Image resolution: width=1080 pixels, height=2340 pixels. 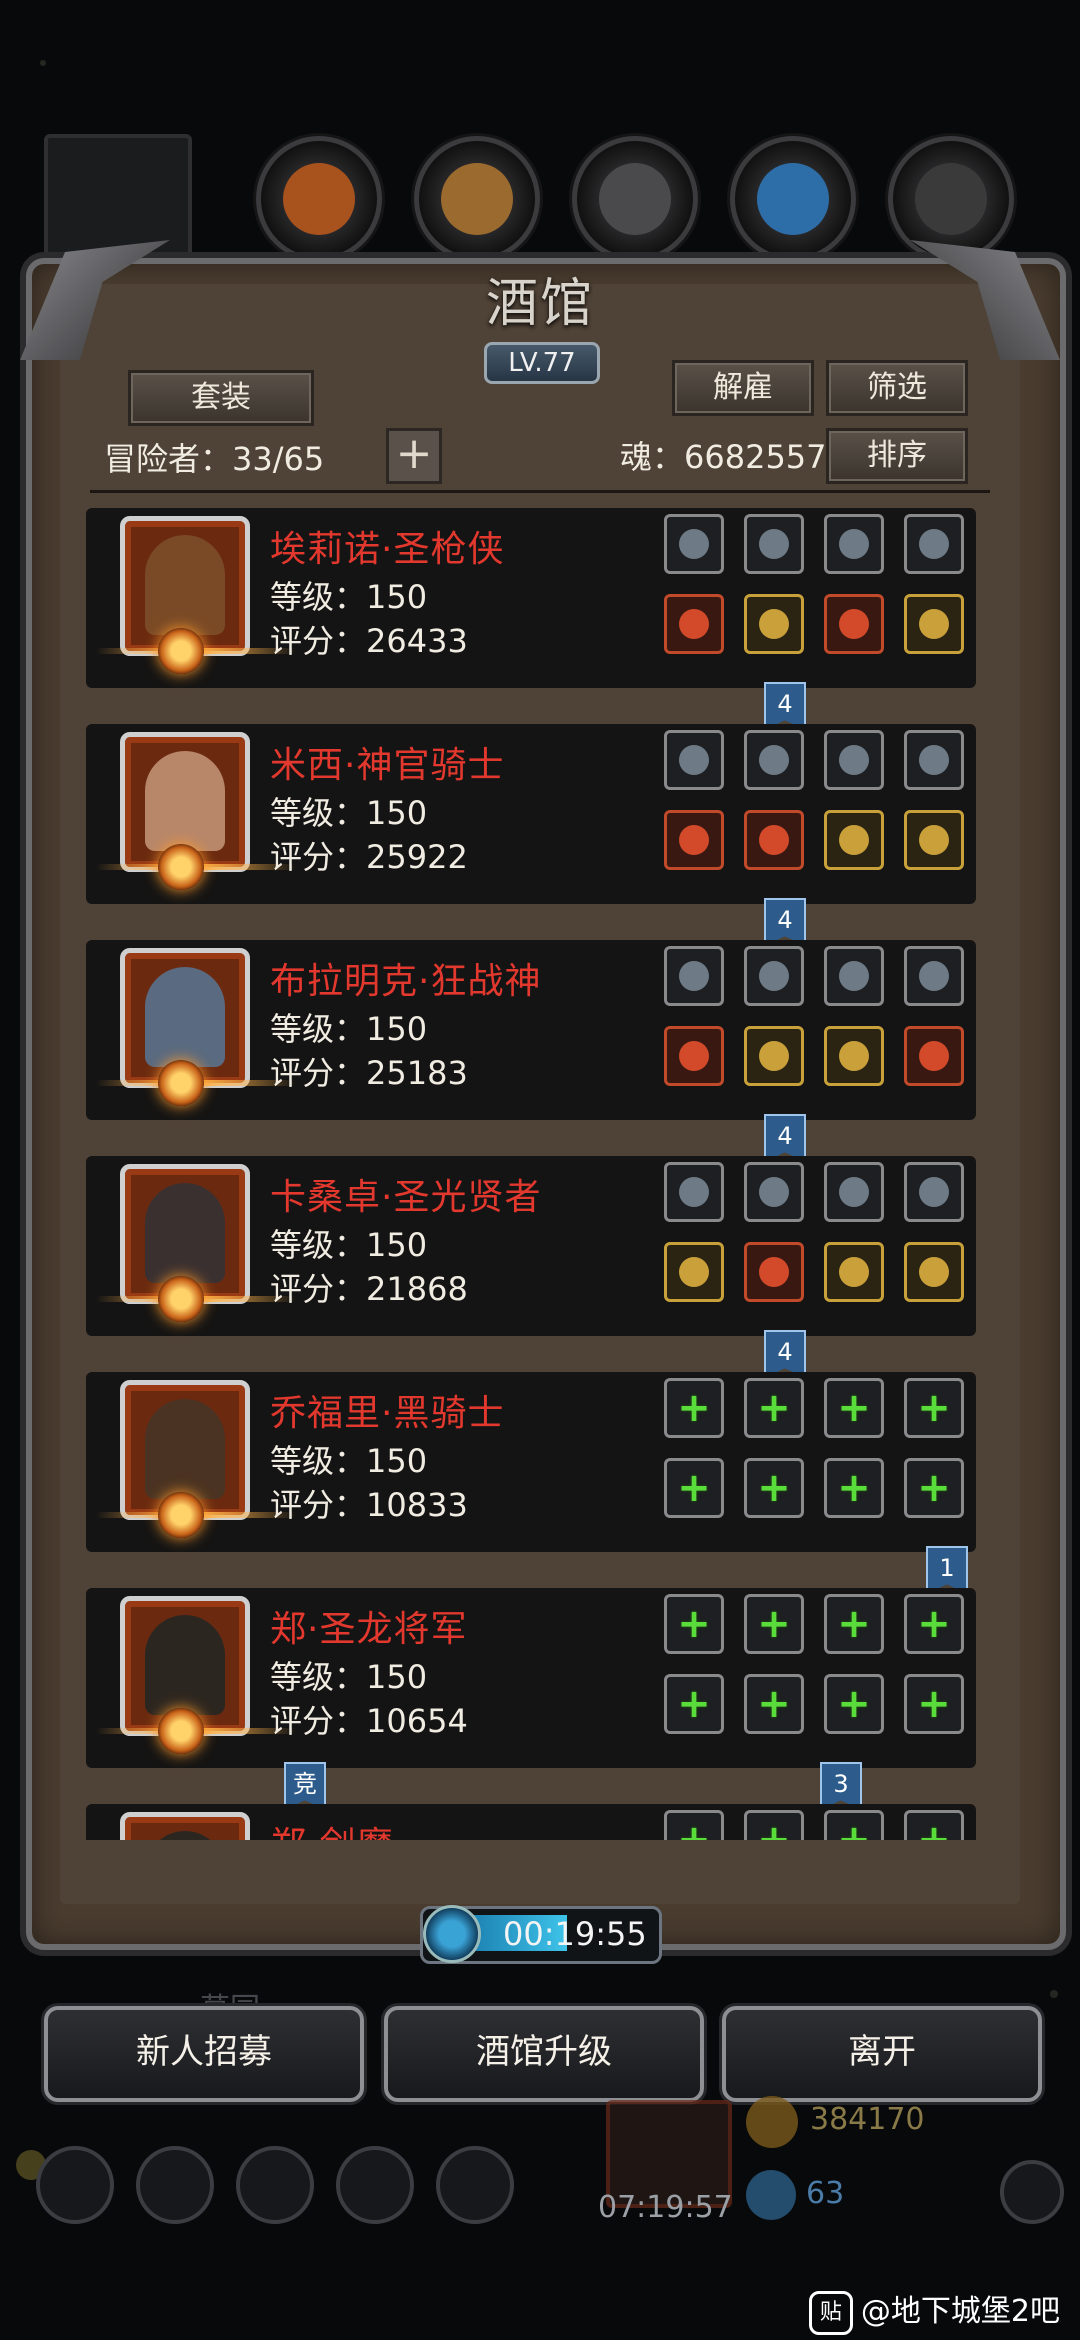 I want to click on hero-card: 郑·圣龙将军 等级：150 评分：10654 + + + + + + + +, so click(x=531, y=1678).